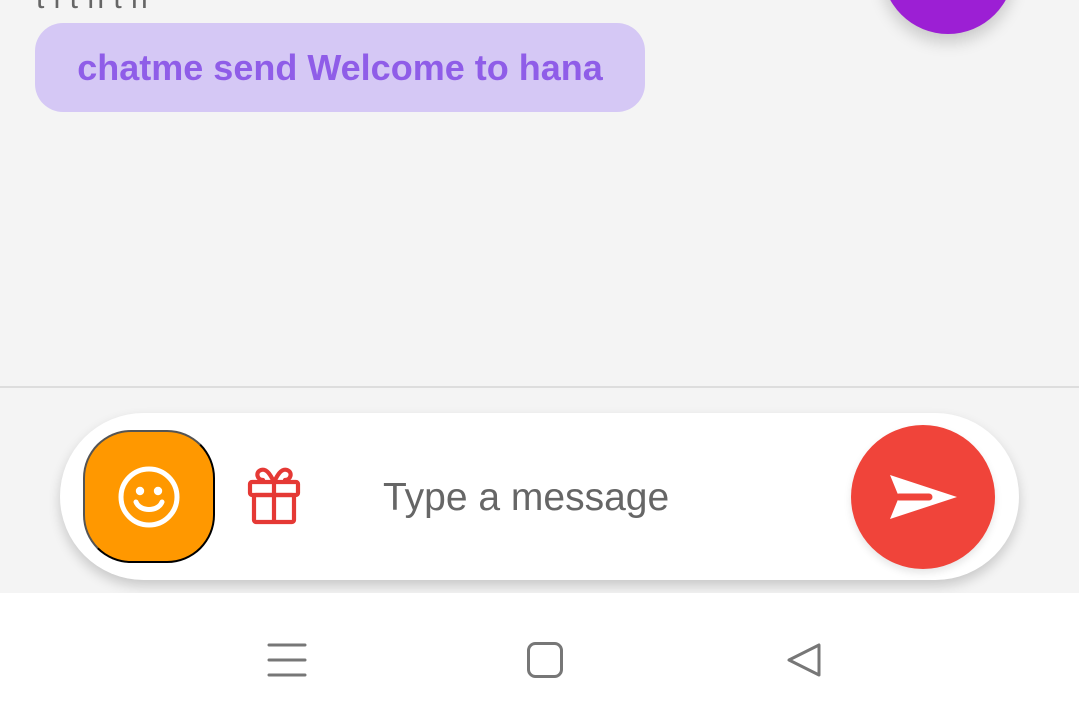  I want to click on back-button, so click(803, 660).